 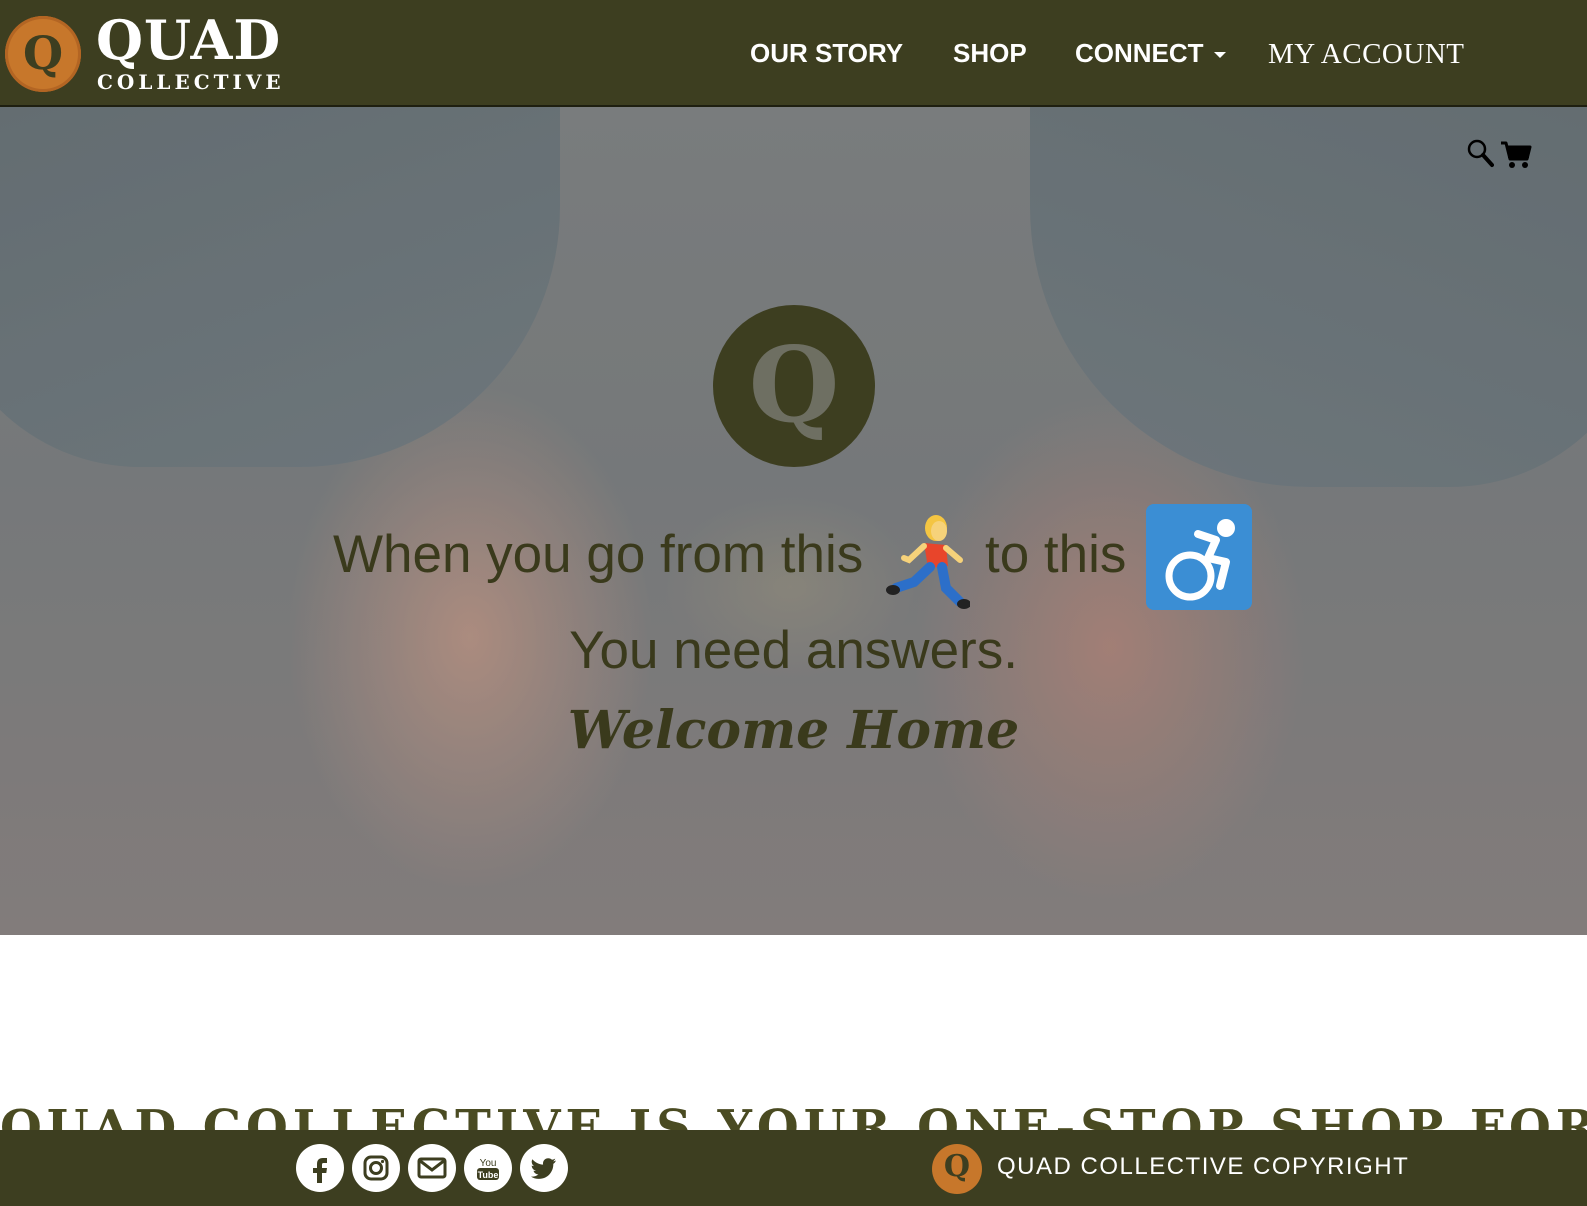 What do you see at coordinates (826, 53) in the screenshot?
I see `nav-our-story: OUR STORY` at bounding box center [826, 53].